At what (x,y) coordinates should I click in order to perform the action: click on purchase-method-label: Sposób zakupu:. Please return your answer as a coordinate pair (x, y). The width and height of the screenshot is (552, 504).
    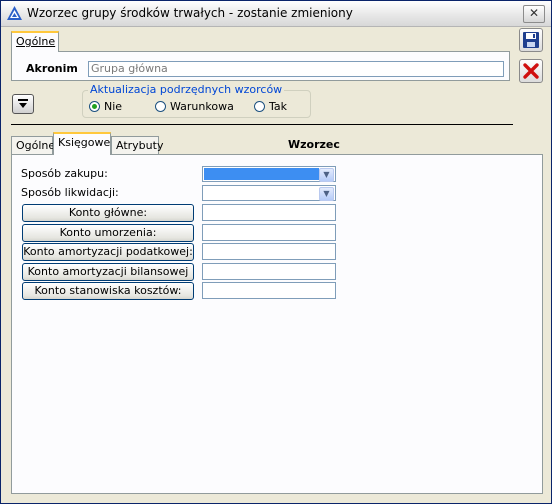
    Looking at the image, I should click on (64, 173).